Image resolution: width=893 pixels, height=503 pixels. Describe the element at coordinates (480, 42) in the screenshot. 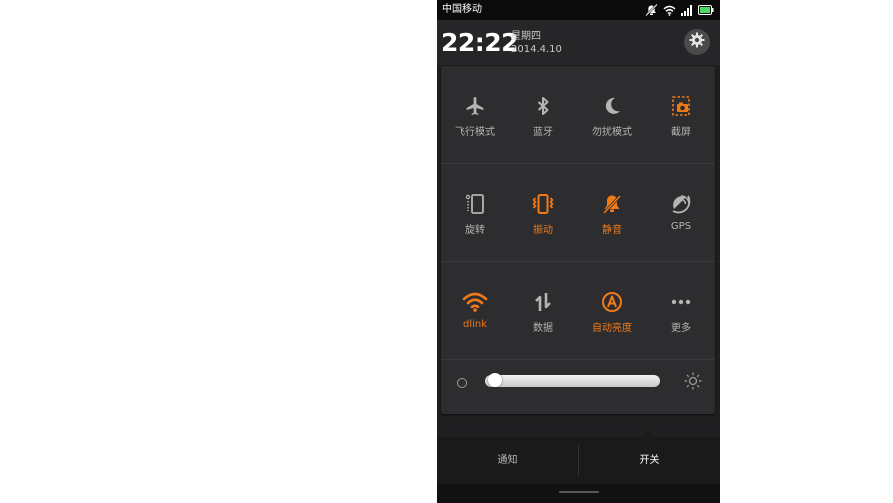

I see `clock-time: 22:22` at that location.